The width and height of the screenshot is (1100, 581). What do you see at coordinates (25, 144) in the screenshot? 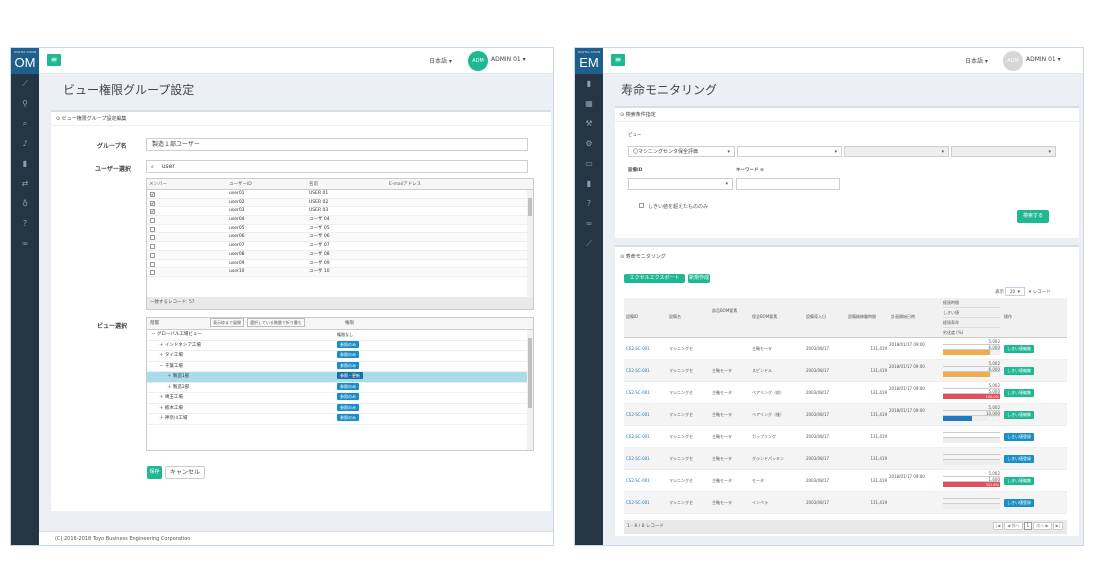
I see `bell-icon: ♪` at bounding box center [25, 144].